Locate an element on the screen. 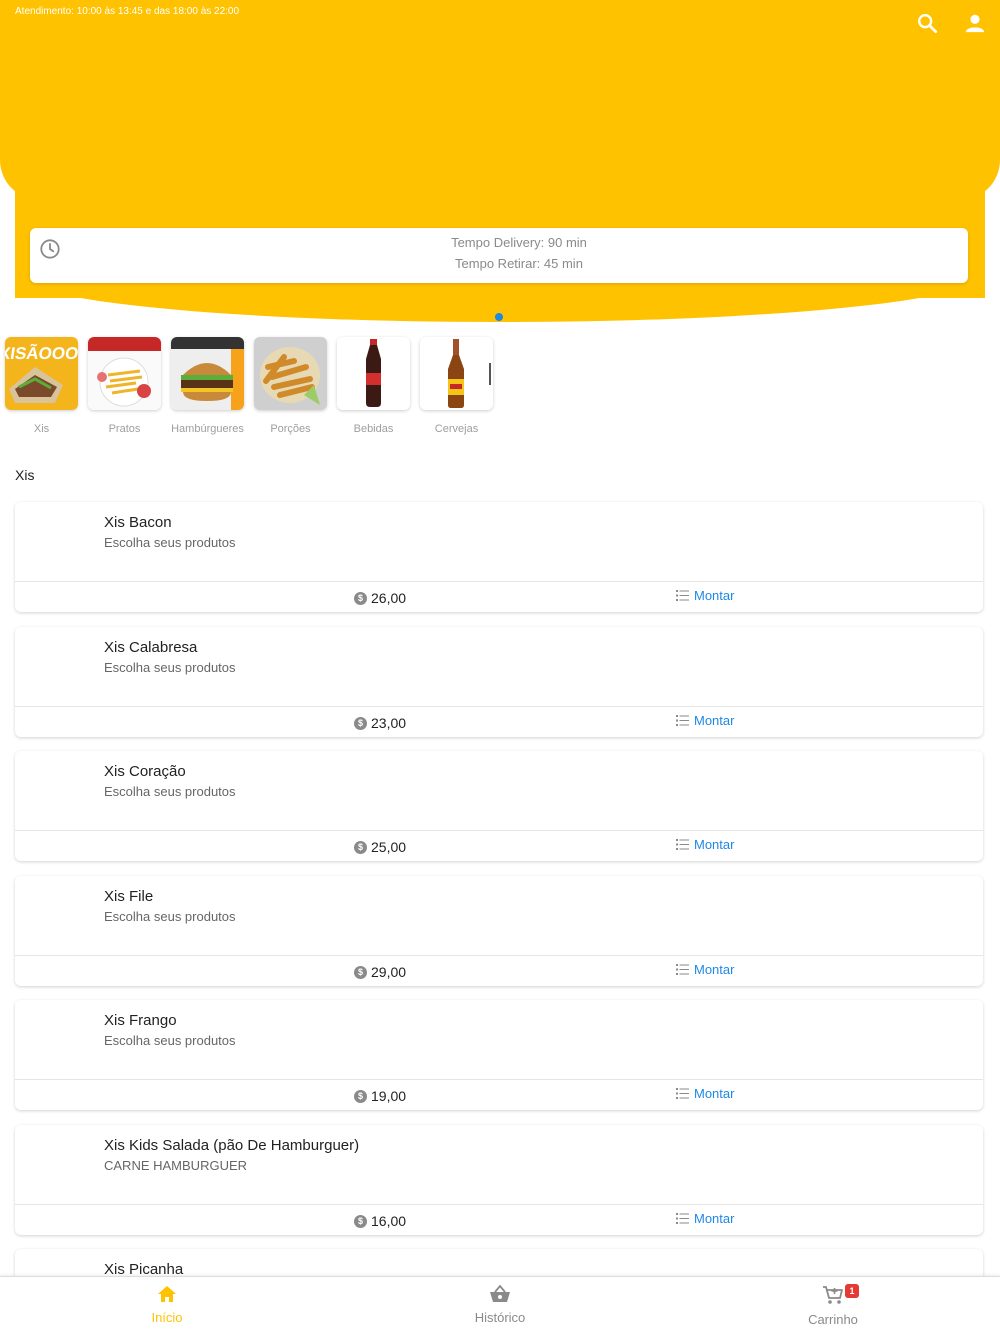 The image size is (1000, 1334). category-pratos: Pratos is located at coordinates (124, 386).